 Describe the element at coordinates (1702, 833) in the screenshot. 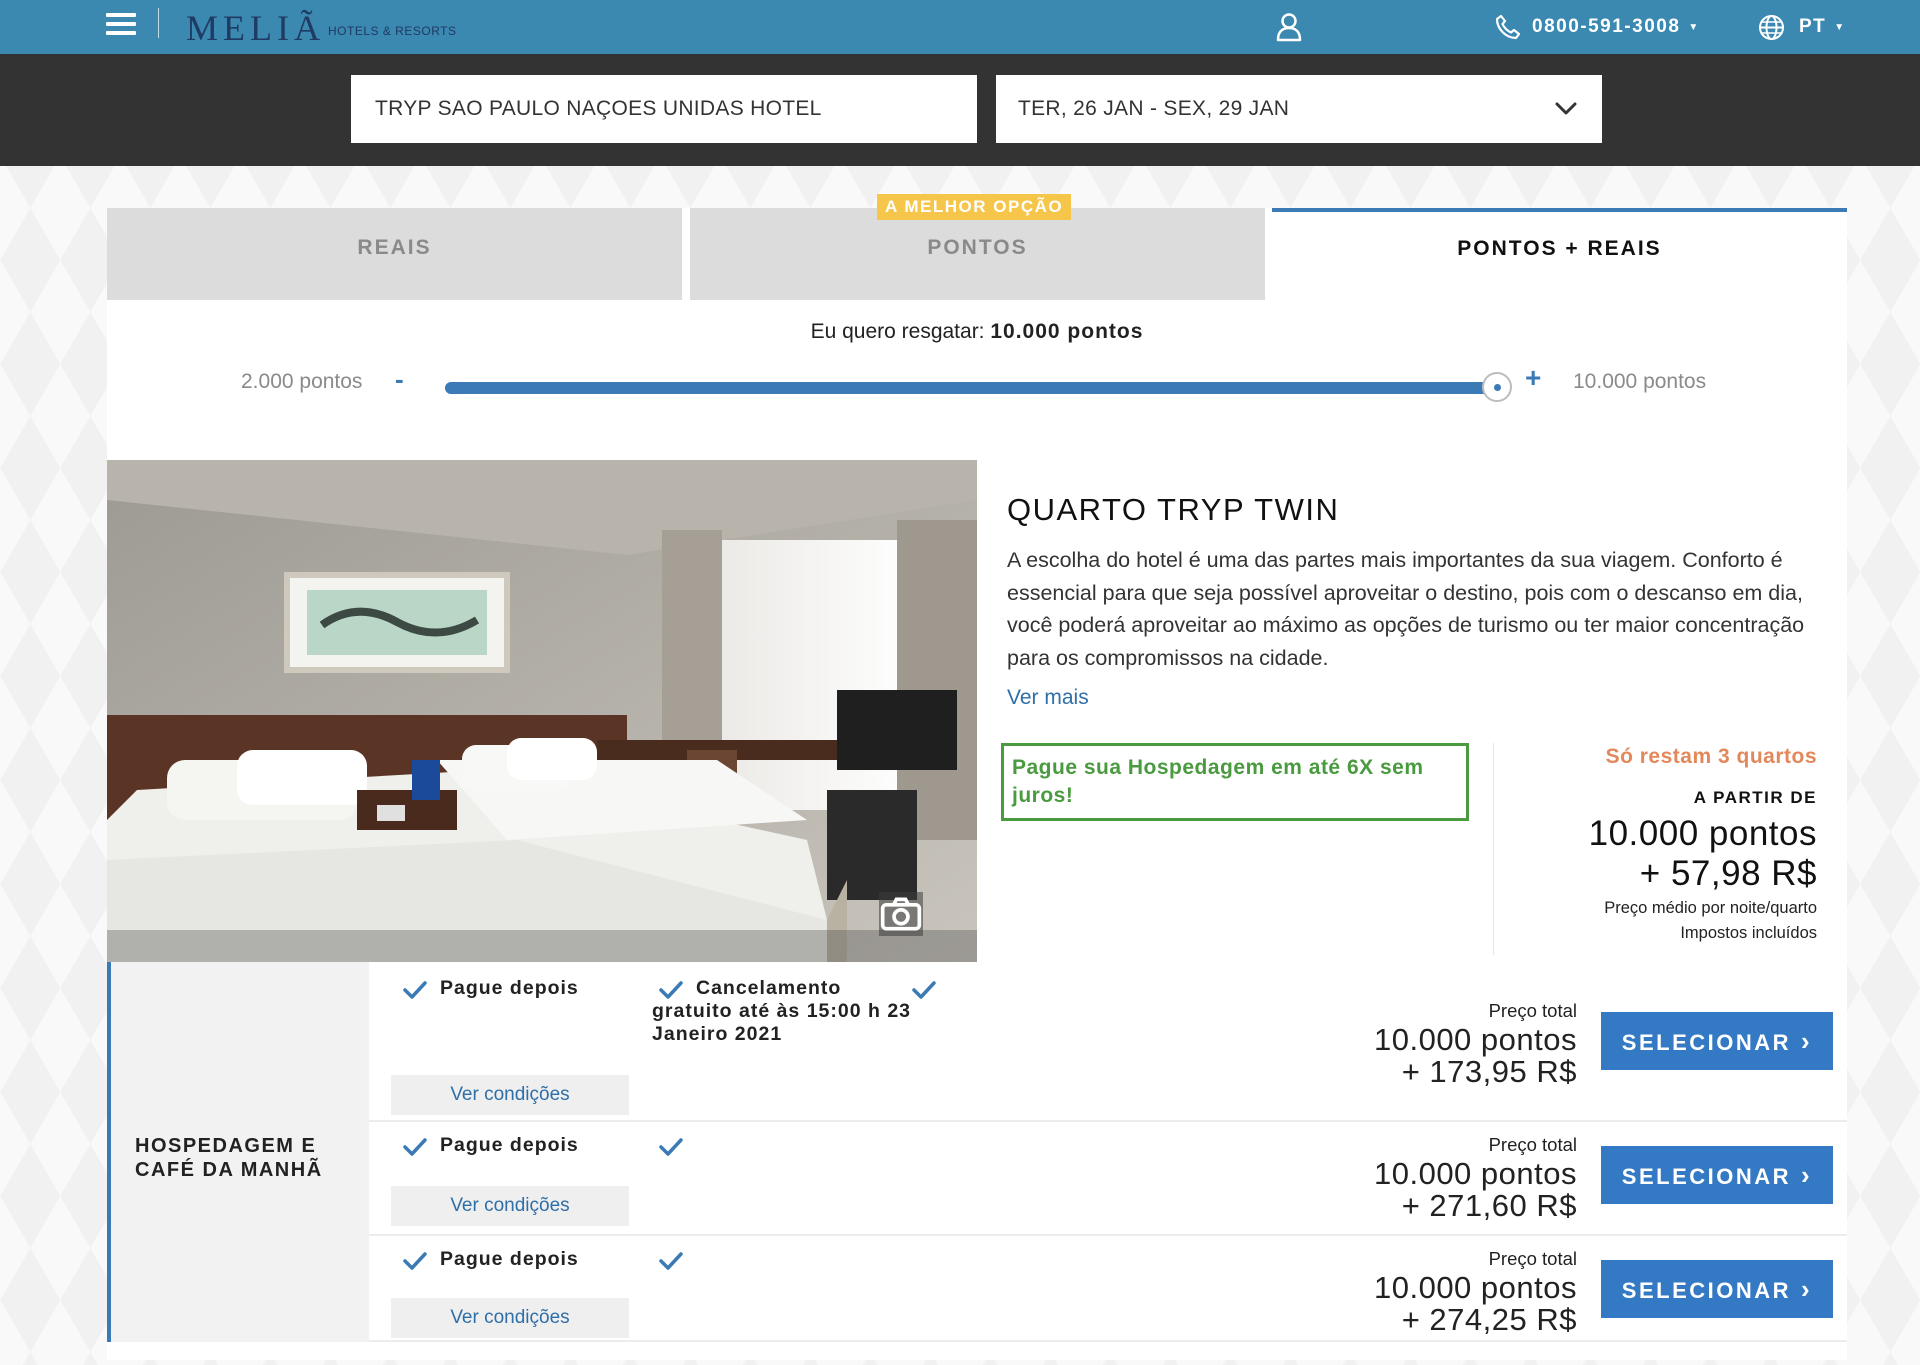

I see `from-price-points: 10.000 pontos` at that location.